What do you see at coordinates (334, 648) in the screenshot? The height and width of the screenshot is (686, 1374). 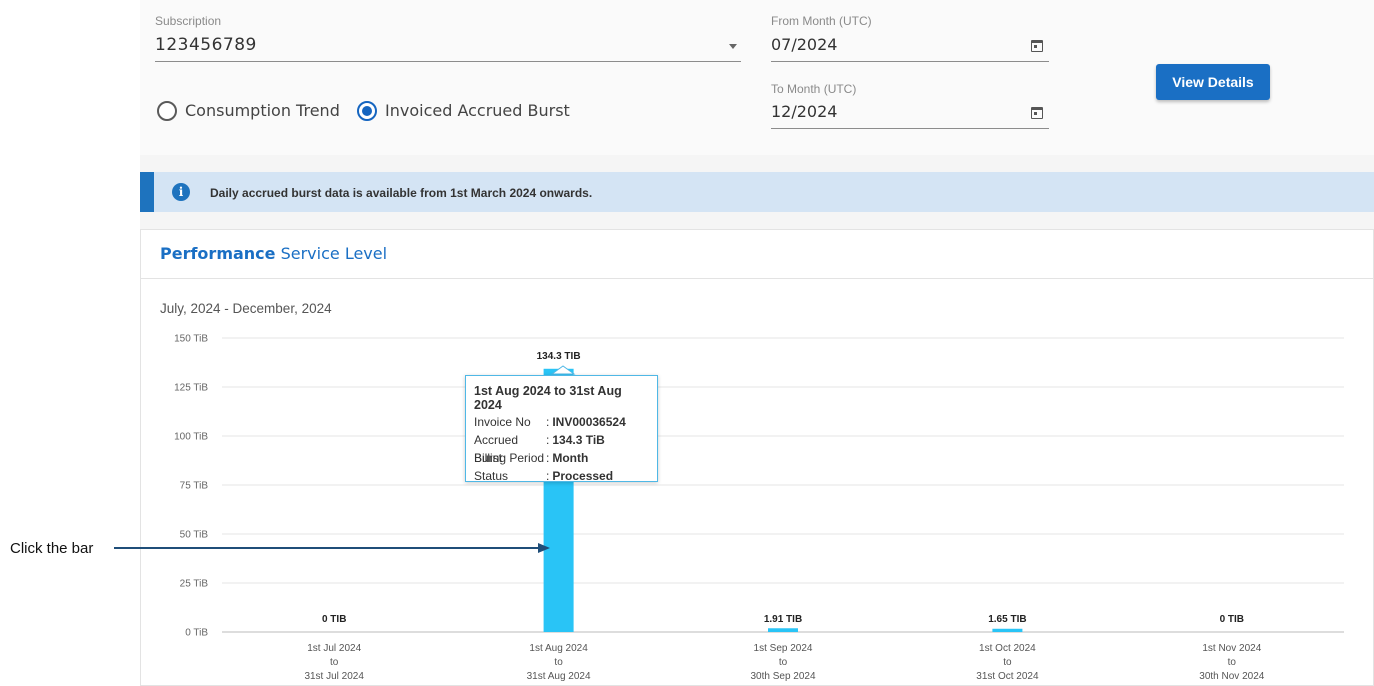 I see `x-tick-label: 1st Jul 2024` at bounding box center [334, 648].